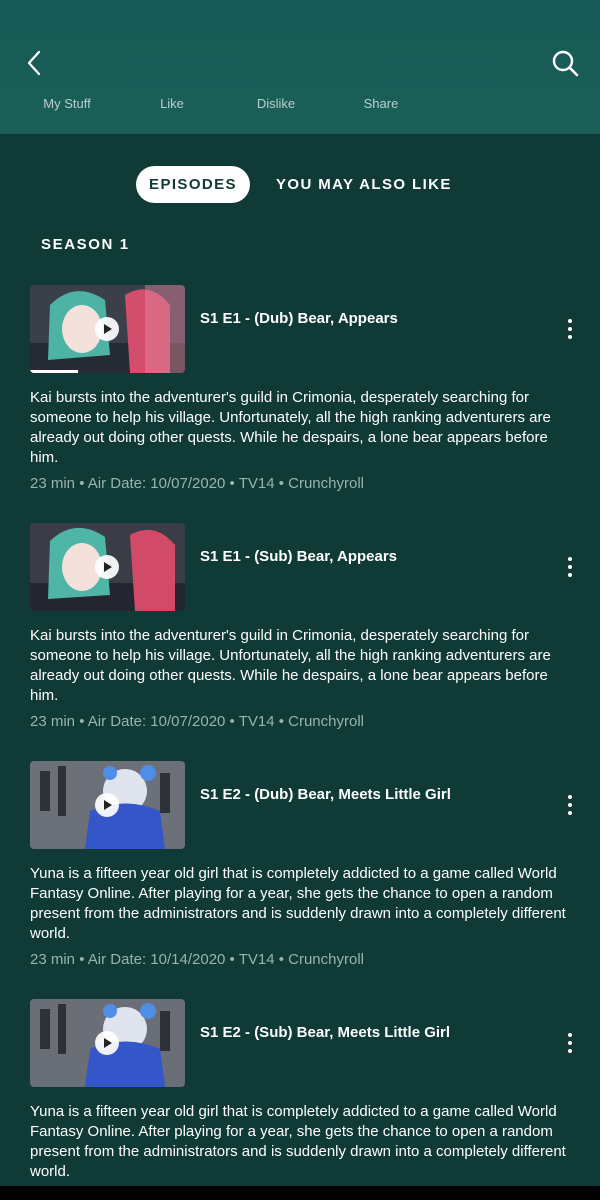  Describe the element at coordinates (298, 556) in the screenshot. I see `episode-title: S1 E1 - (Sub) Bear, Appears` at that location.